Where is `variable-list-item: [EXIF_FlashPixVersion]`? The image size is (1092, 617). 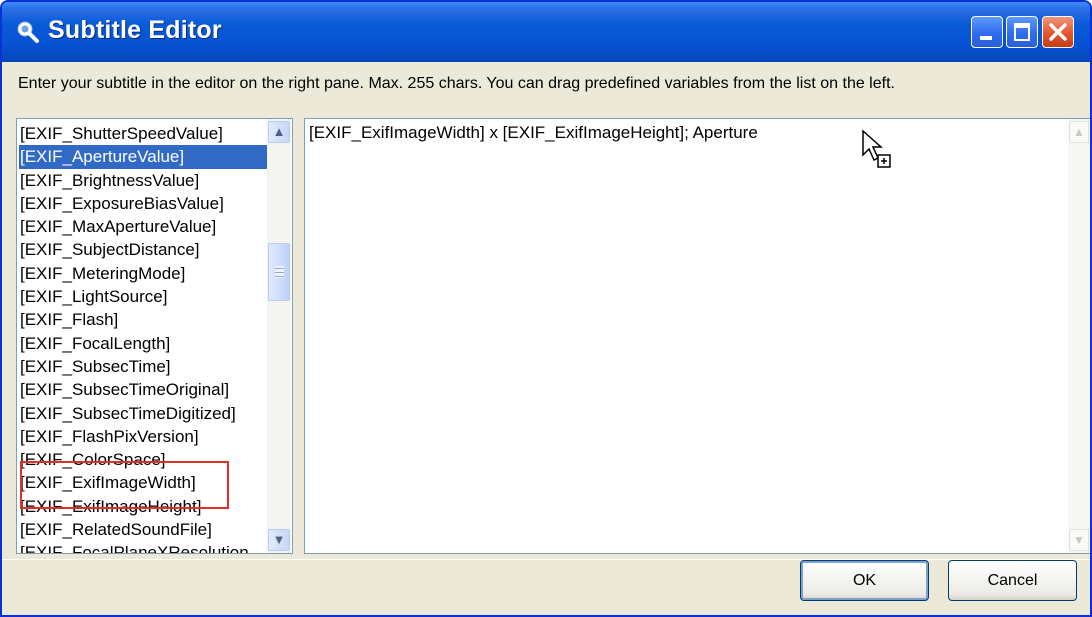
variable-list-item: [EXIF_FlashPixVersion] is located at coordinates (143, 436).